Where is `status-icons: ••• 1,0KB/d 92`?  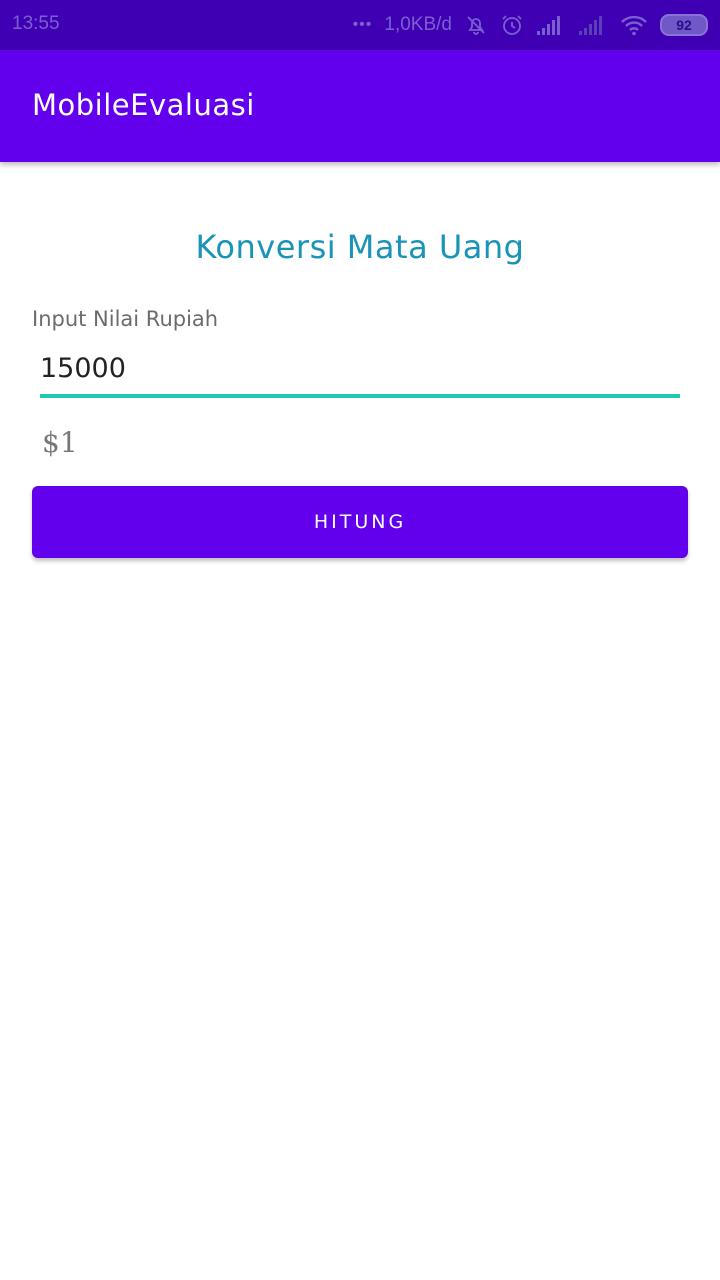
status-icons: ••• 1,0KB/d 92 is located at coordinates (530, 25).